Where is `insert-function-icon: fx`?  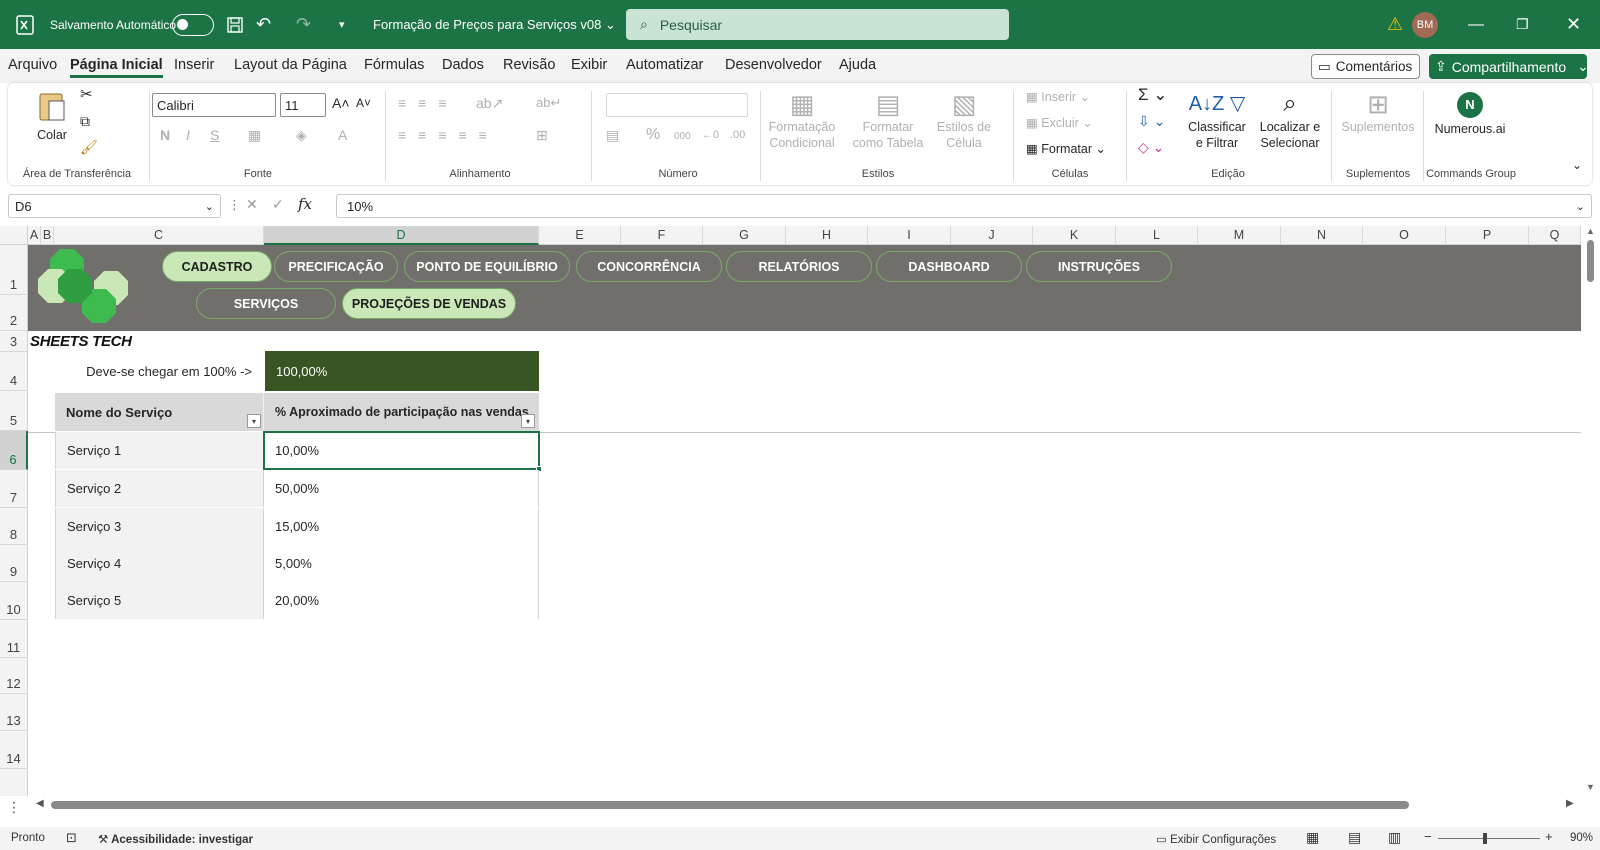
insert-function-icon: fx is located at coordinates (305, 204).